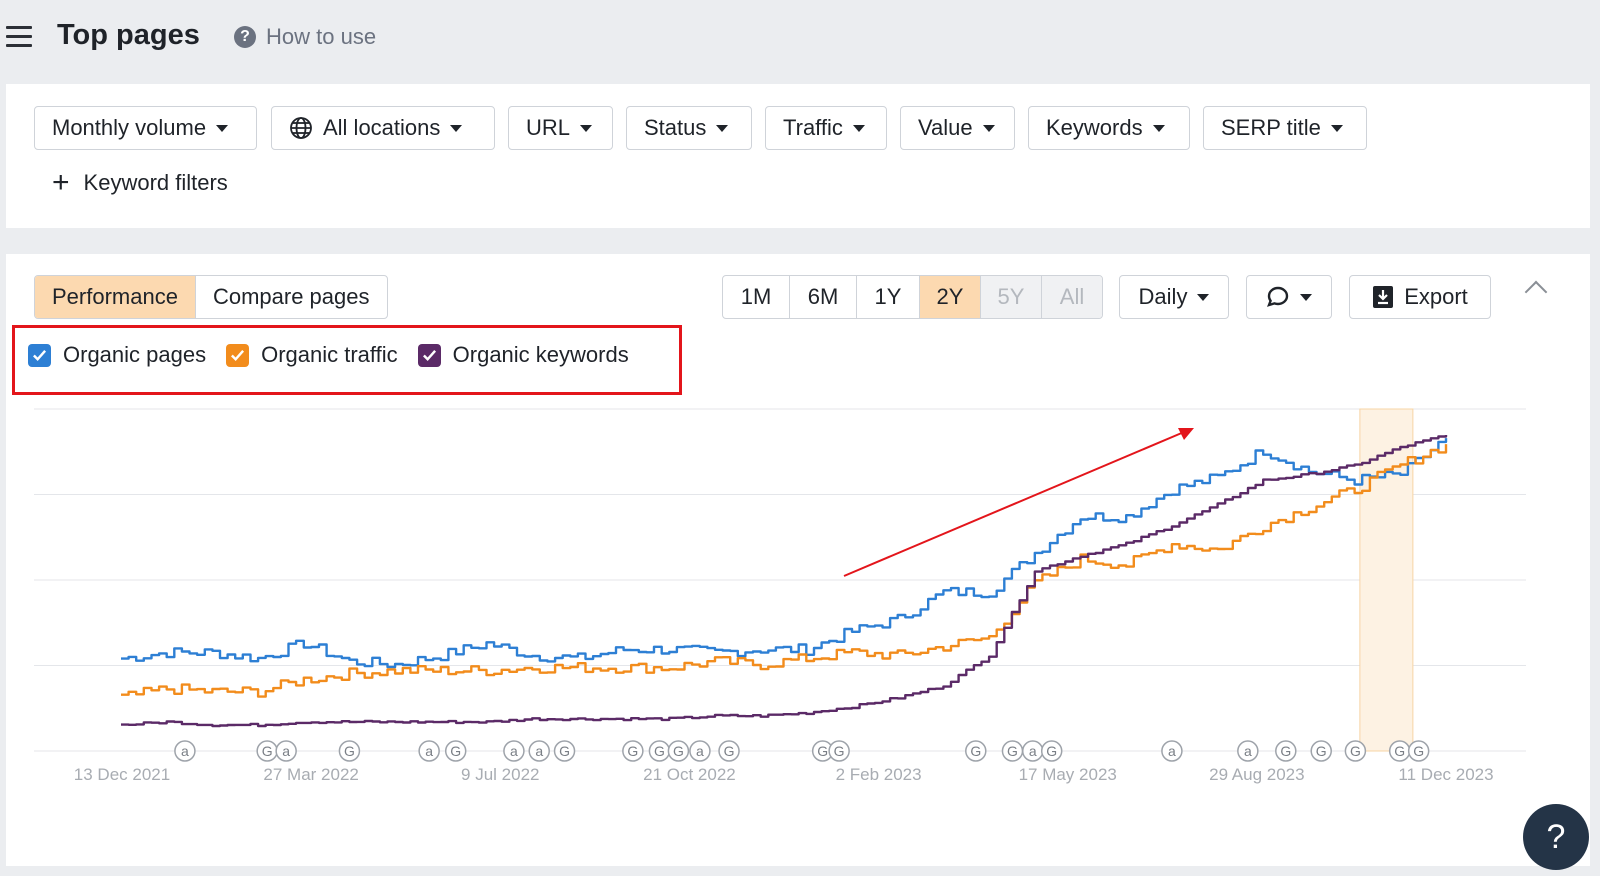  What do you see at coordinates (500, 774) in the screenshot?
I see `x-tick-label: 9 Jul 2022` at bounding box center [500, 774].